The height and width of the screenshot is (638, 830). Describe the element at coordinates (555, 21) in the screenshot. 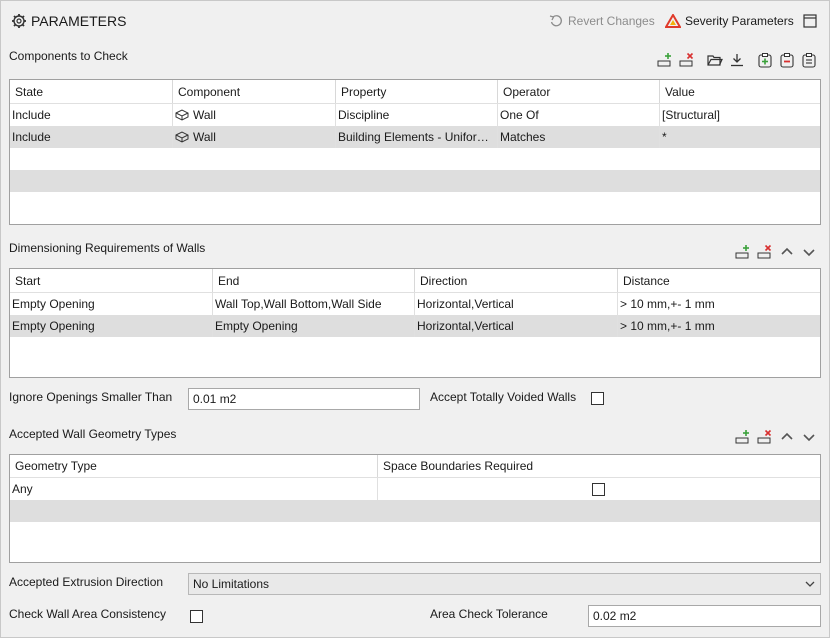

I see `undo-icon` at that location.